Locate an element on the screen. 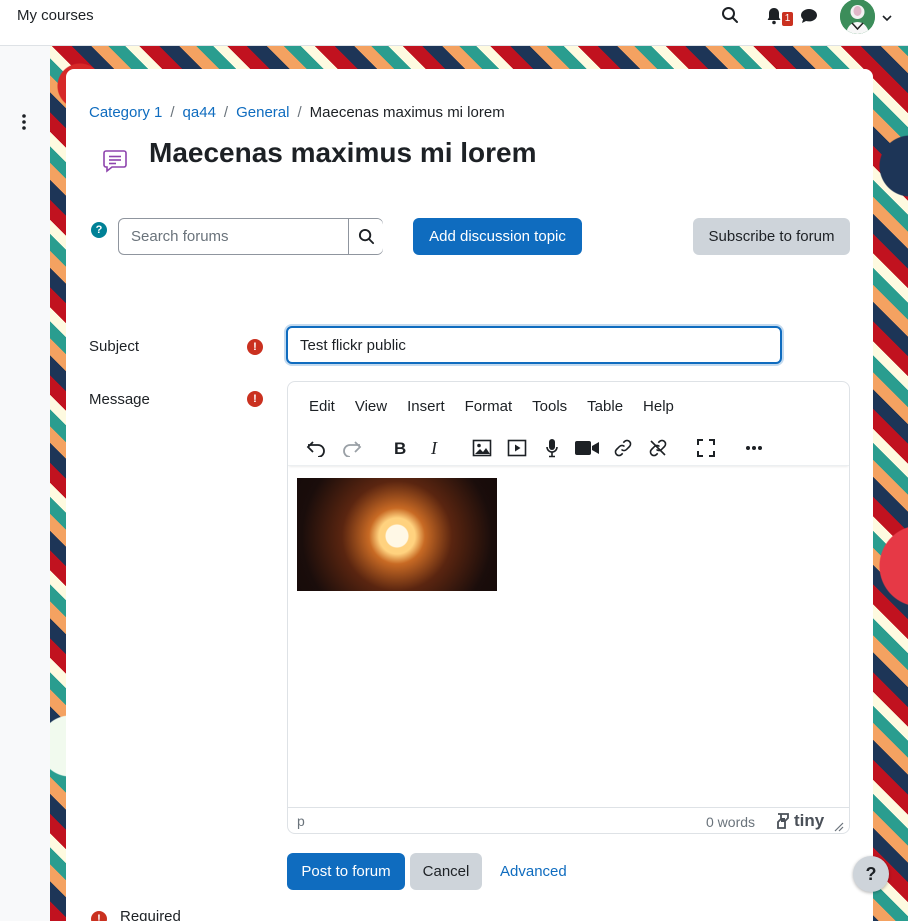 This screenshot has width=908, height=921. menu-table: Table is located at coordinates (605, 407).